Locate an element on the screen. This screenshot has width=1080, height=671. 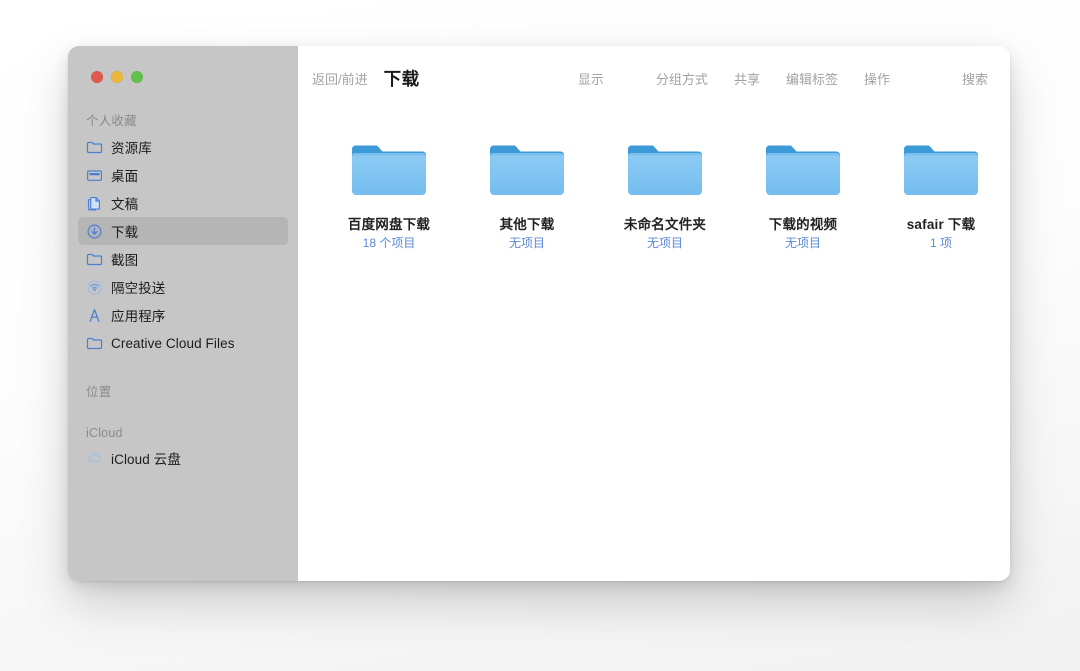
window-title: 下载 is located at coordinates (401, 78).